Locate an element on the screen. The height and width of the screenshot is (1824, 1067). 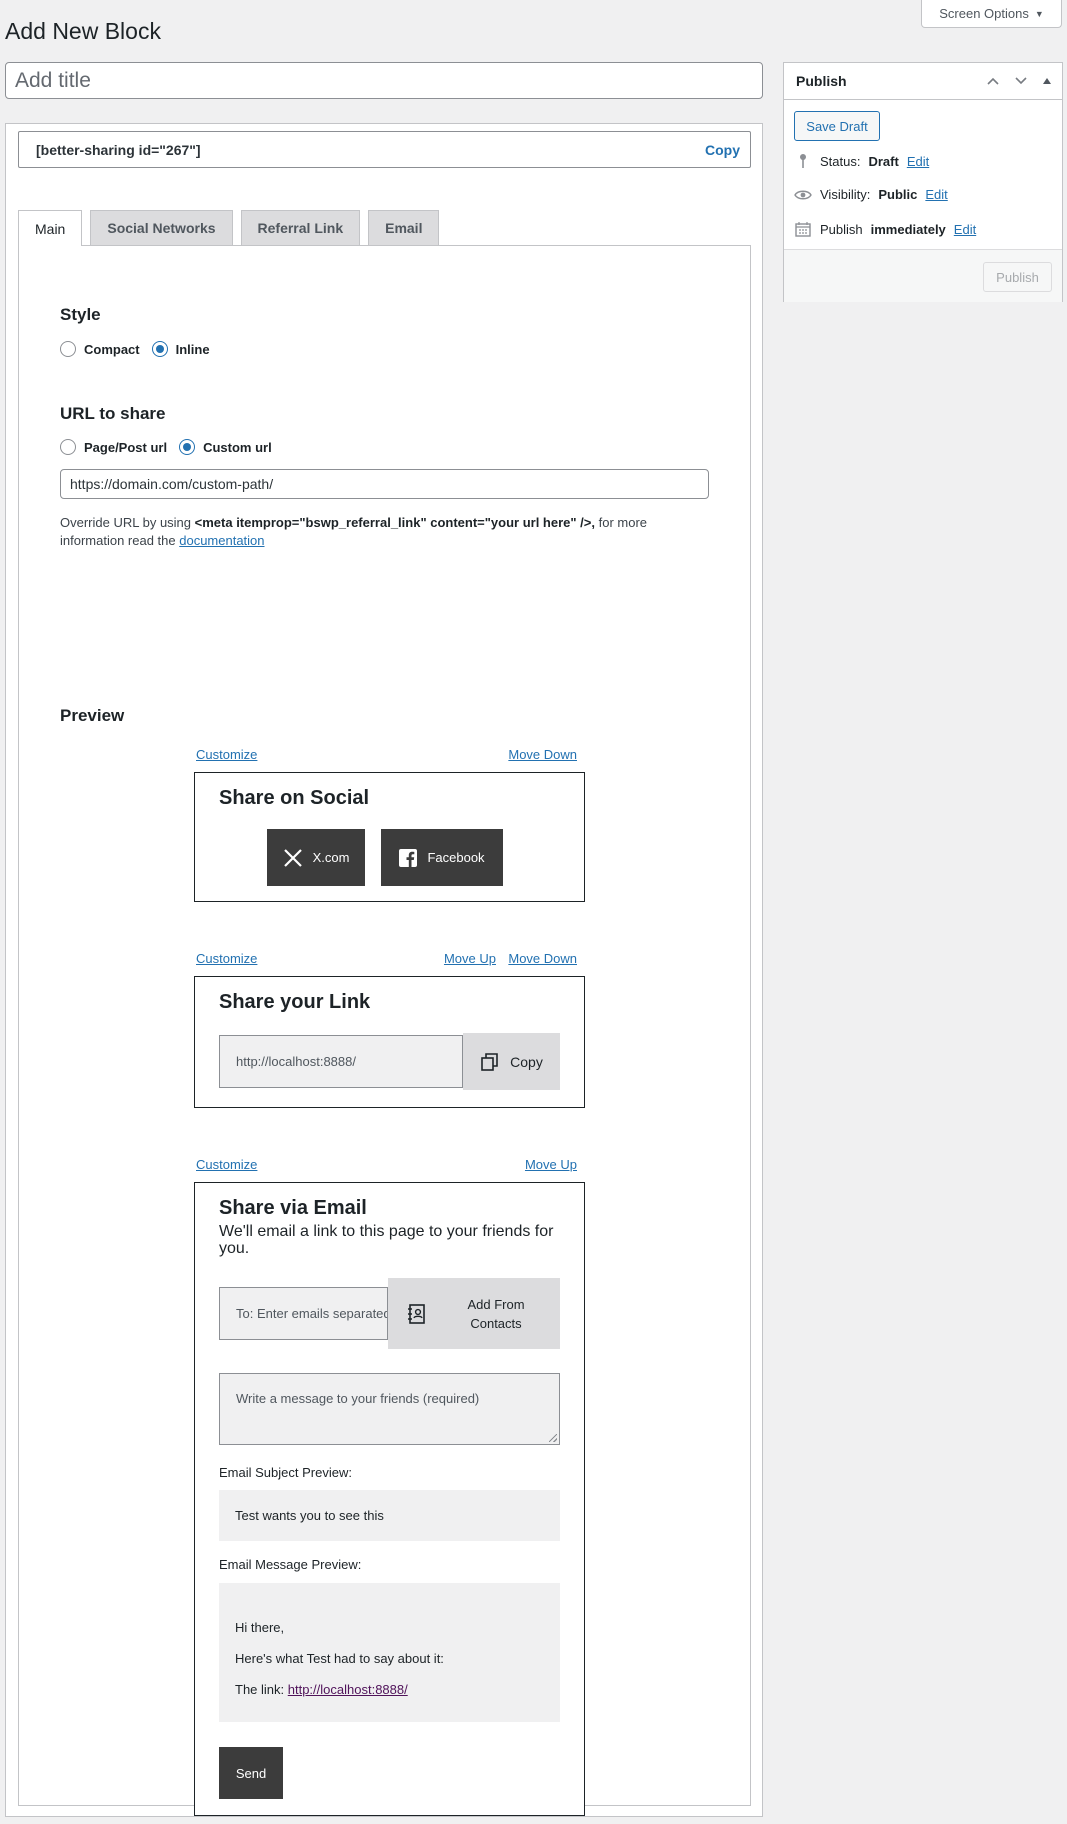
collapse-triangle-icon is located at coordinates (1047, 81).